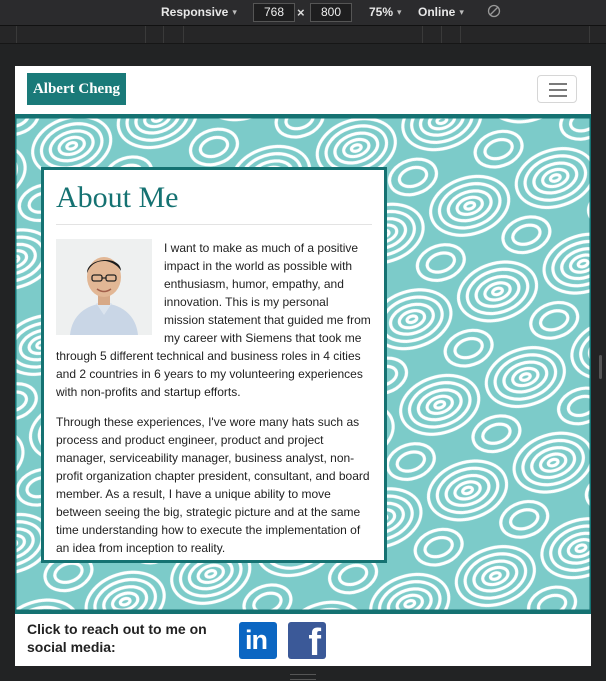 This screenshot has width=606, height=681. Describe the element at coordinates (214, 202) in the screenshot. I see `about-heading: About Me` at that location.